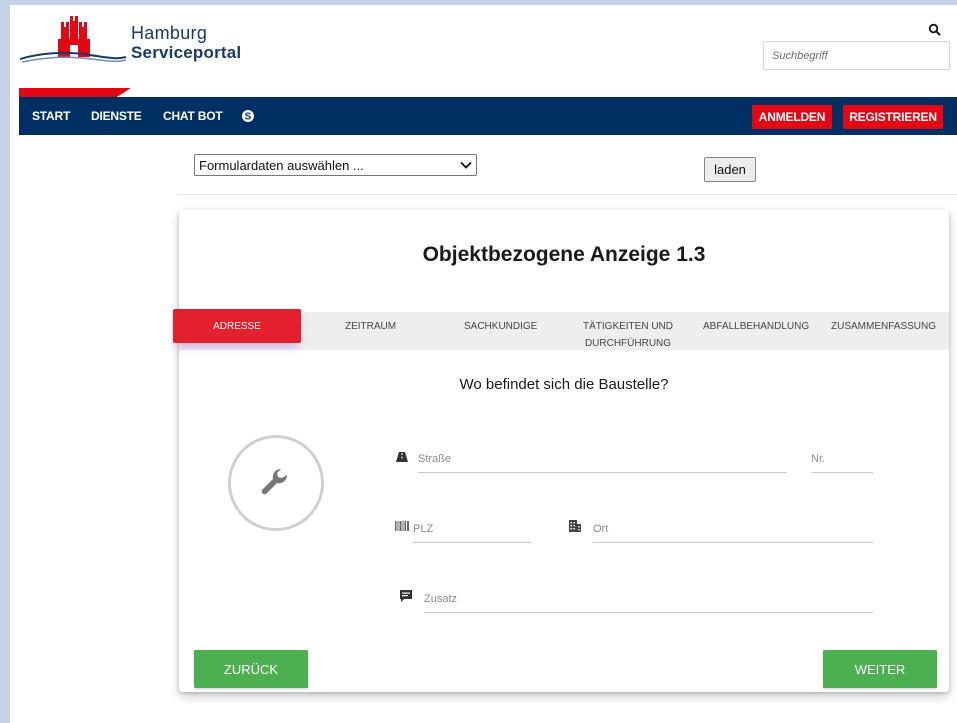 The image size is (957, 723). I want to click on wrench-illustration, so click(276, 483).